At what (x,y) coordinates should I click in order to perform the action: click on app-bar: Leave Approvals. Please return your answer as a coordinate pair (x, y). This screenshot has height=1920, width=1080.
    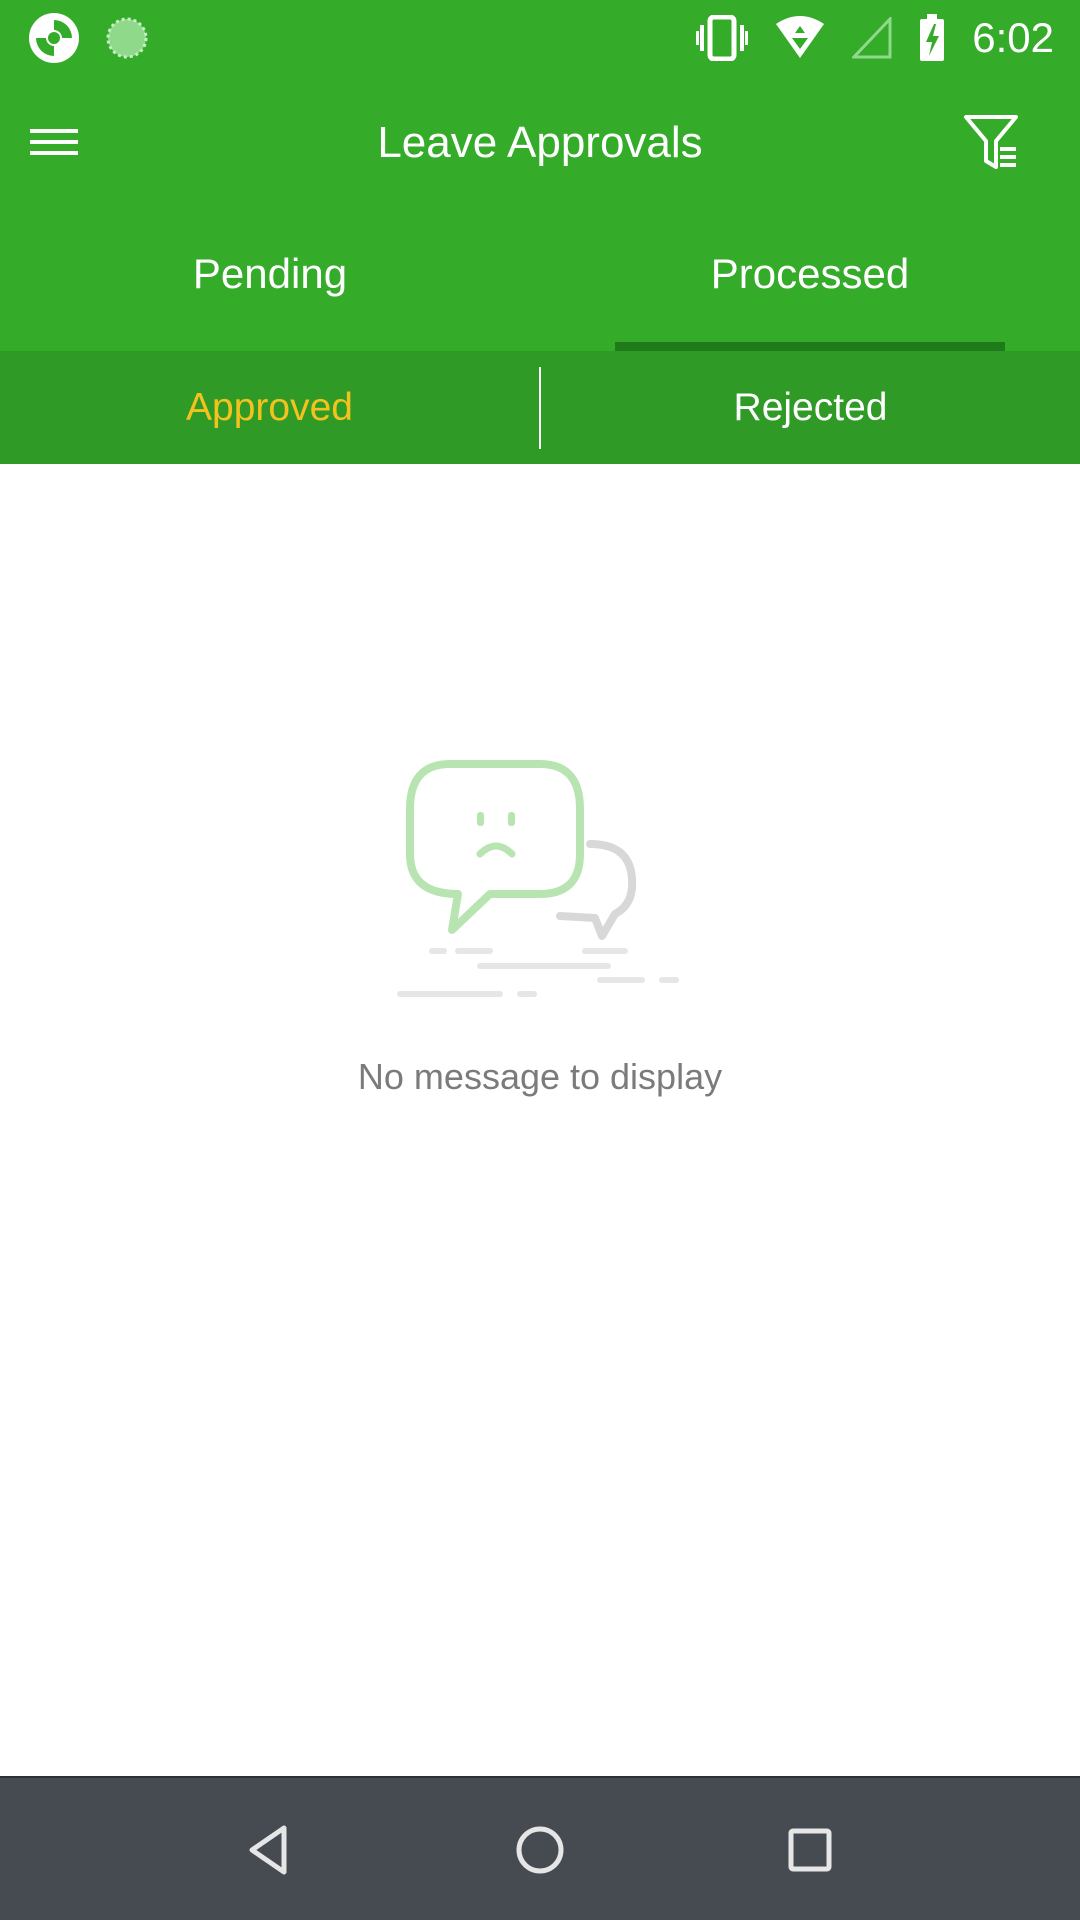
    Looking at the image, I should click on (540, 142).